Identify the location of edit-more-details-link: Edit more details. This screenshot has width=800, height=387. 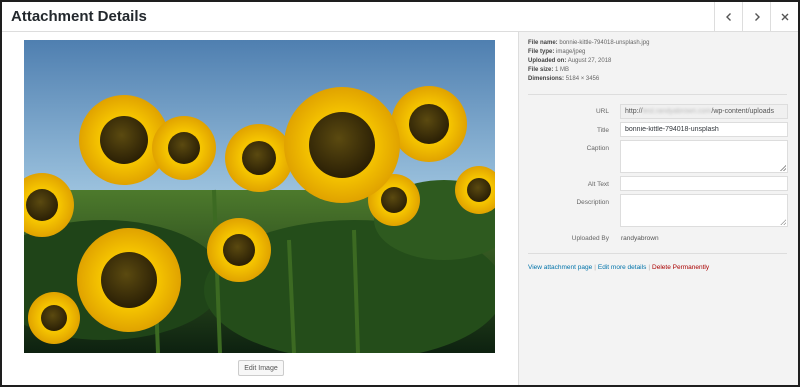
(622, 267).